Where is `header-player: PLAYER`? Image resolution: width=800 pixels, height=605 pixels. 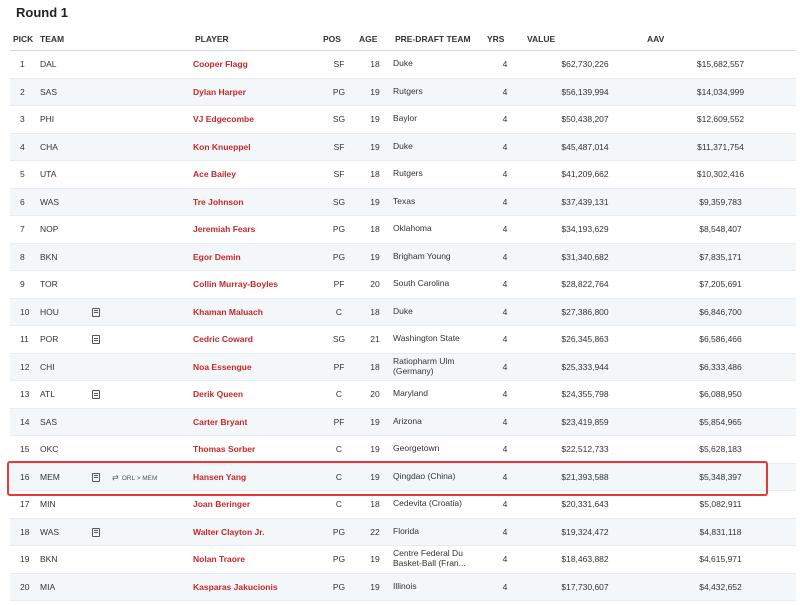 header-player: PLAYER is located at coordinates (257, 39).